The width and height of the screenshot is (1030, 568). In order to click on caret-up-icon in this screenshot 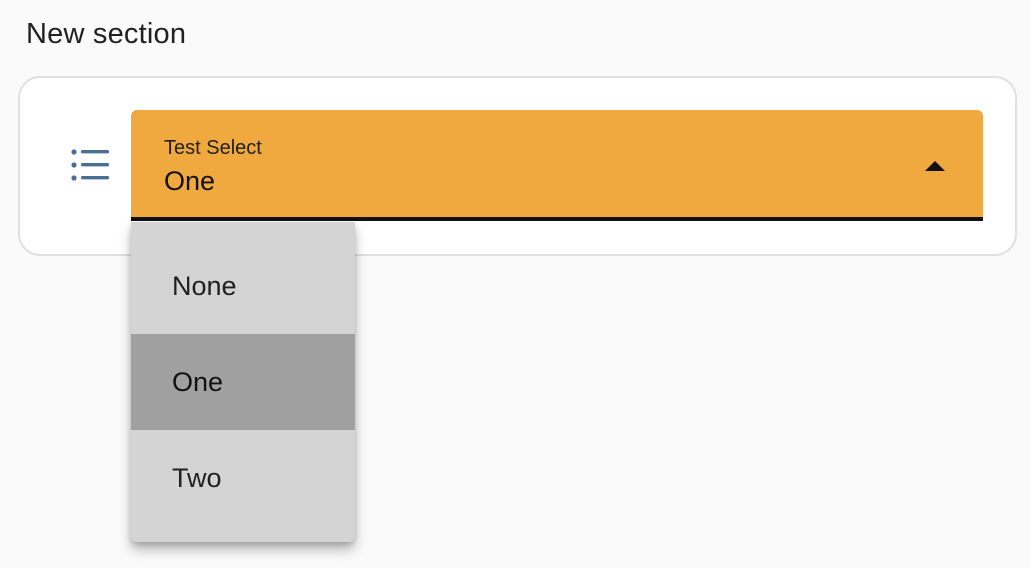, I will do `click(935, 166)`.